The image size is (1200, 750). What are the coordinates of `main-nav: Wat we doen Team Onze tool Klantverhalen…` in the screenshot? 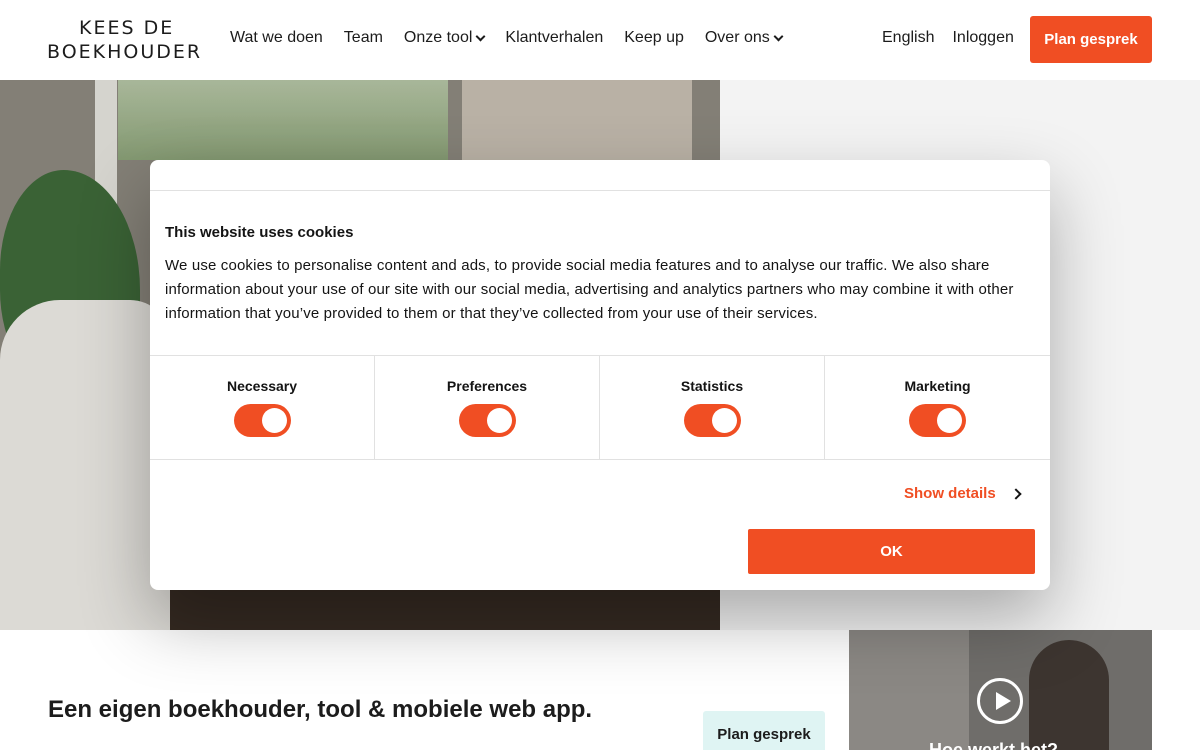 It's located at (516, 38).